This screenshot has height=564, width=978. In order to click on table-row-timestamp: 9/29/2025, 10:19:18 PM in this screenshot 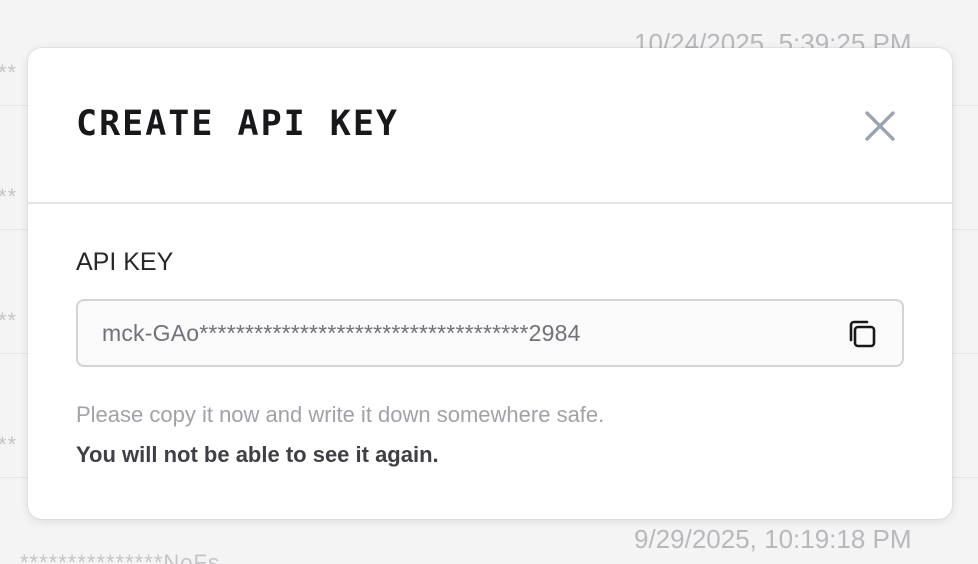, I will do `click(773, 539)`.